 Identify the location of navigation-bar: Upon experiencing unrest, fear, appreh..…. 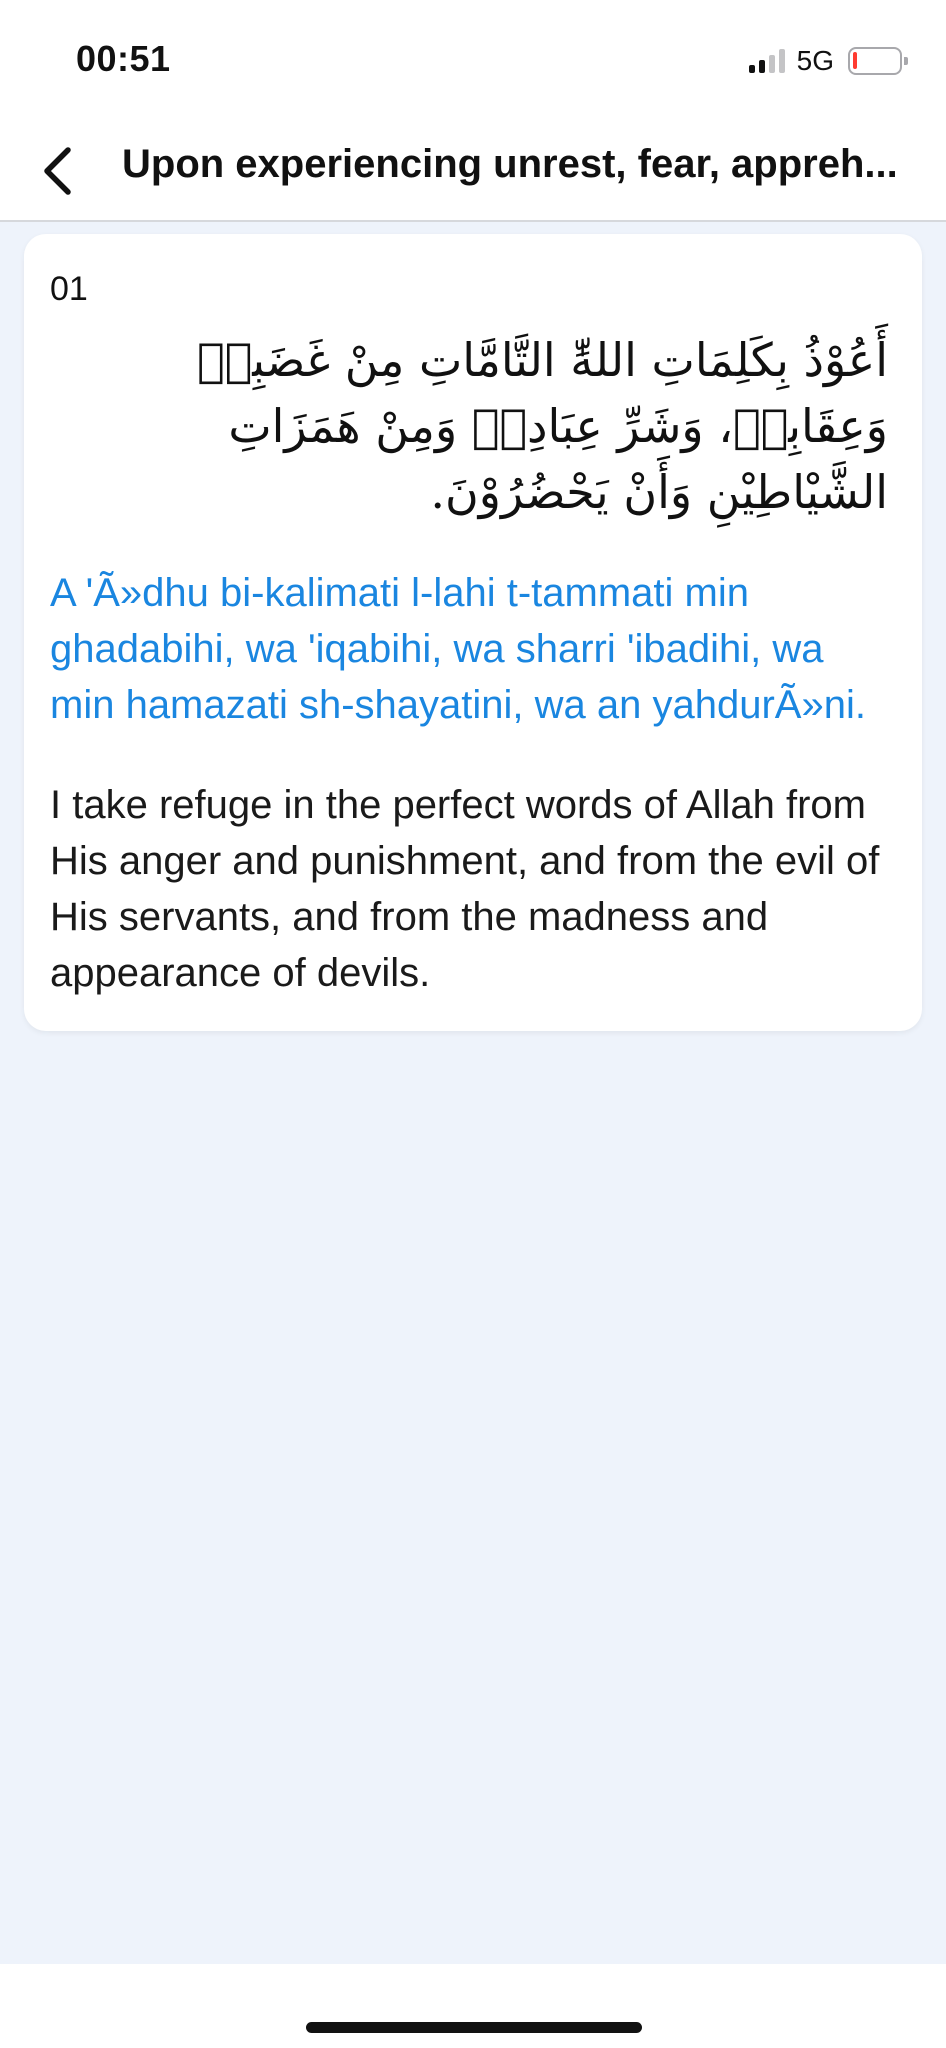
(473, 171).